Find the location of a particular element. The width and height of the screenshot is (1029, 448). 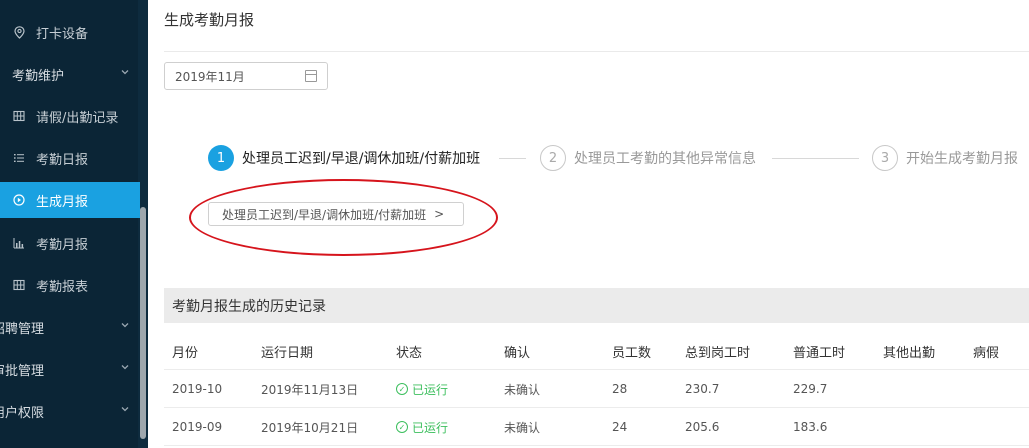

divider is located at coordinates (596, 51).